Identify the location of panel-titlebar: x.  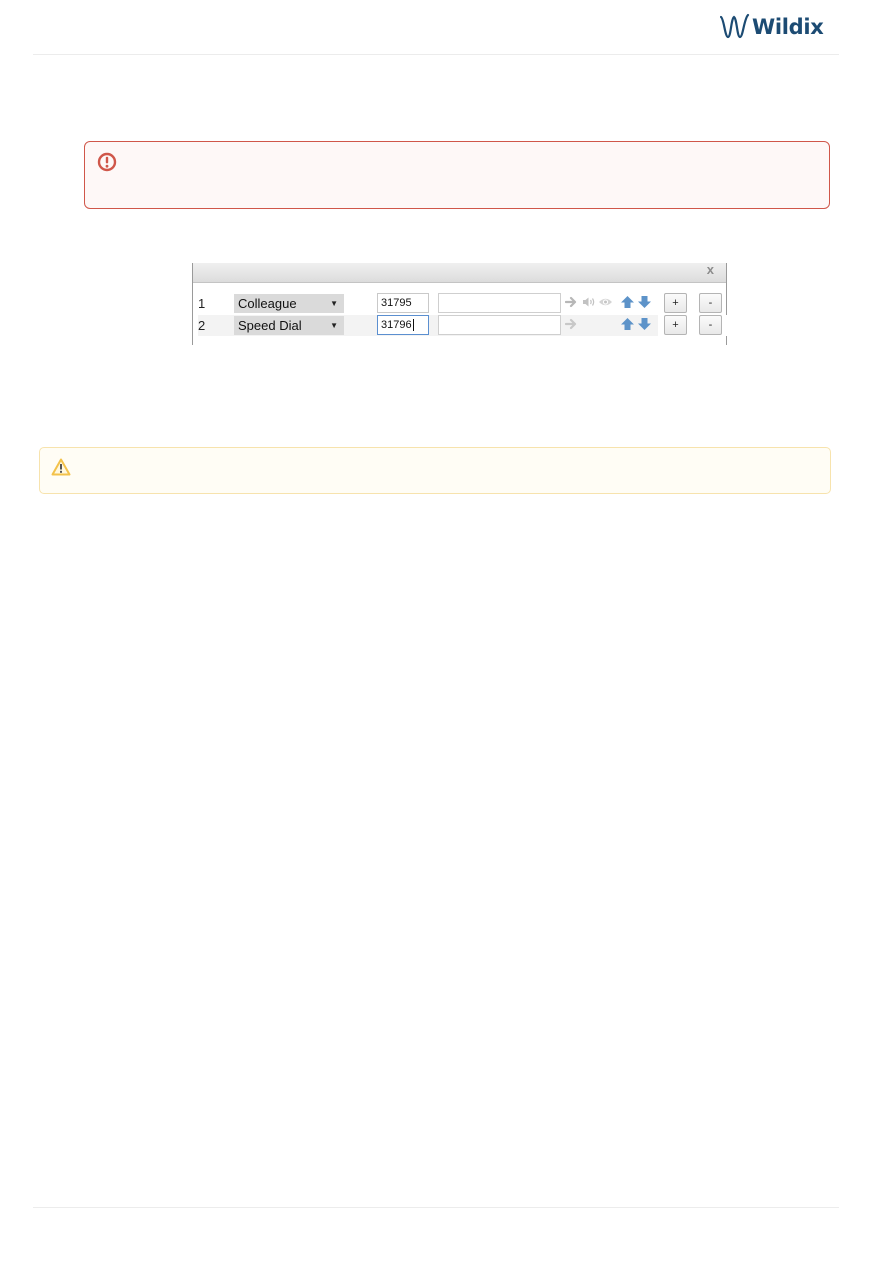
(459, 272).